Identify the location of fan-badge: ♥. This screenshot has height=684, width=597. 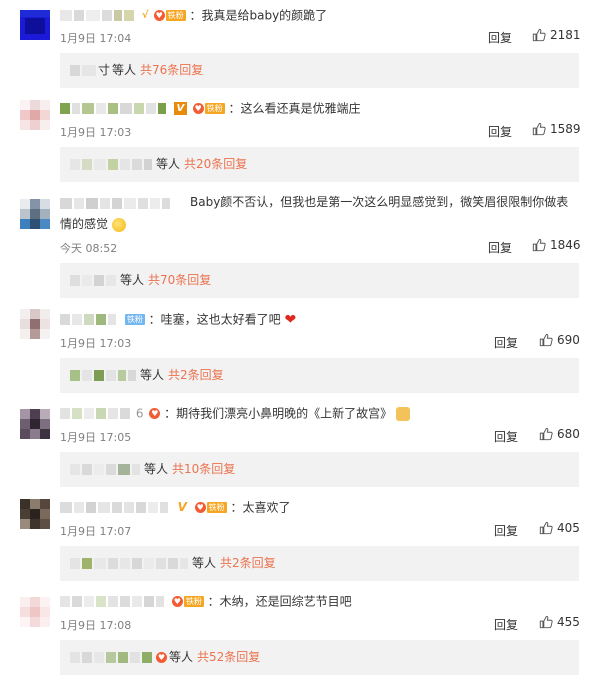
(155, 413).